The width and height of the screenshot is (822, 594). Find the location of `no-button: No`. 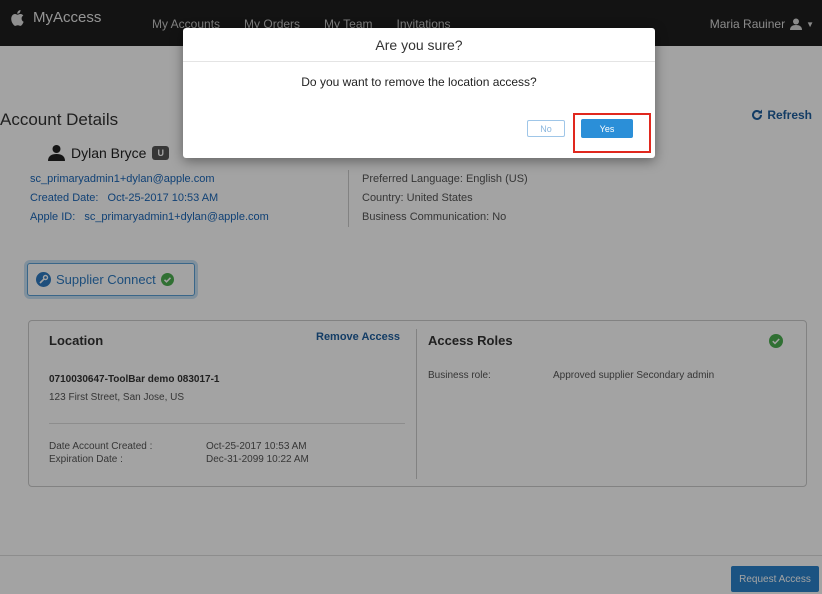

no-button: No is located at coordinates (546, 128).